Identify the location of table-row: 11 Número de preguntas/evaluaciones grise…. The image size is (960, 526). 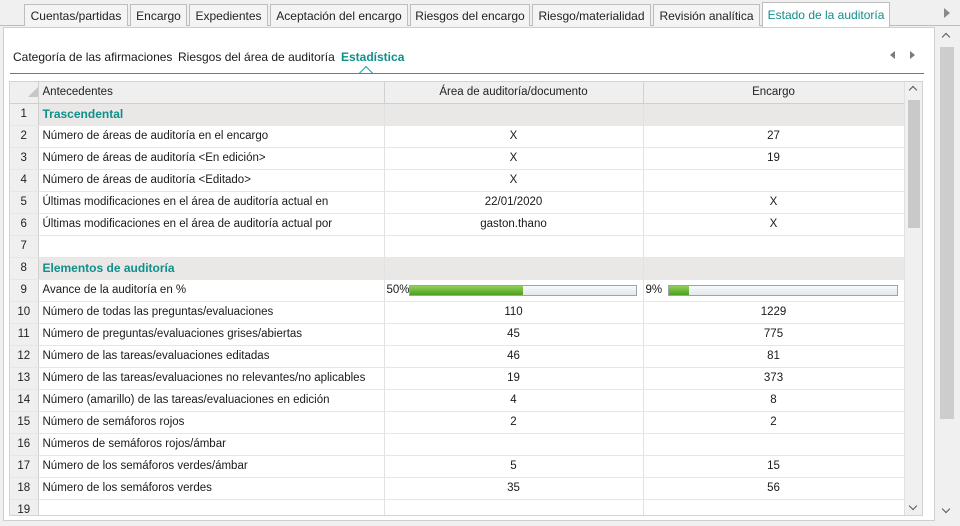
(457, 334).